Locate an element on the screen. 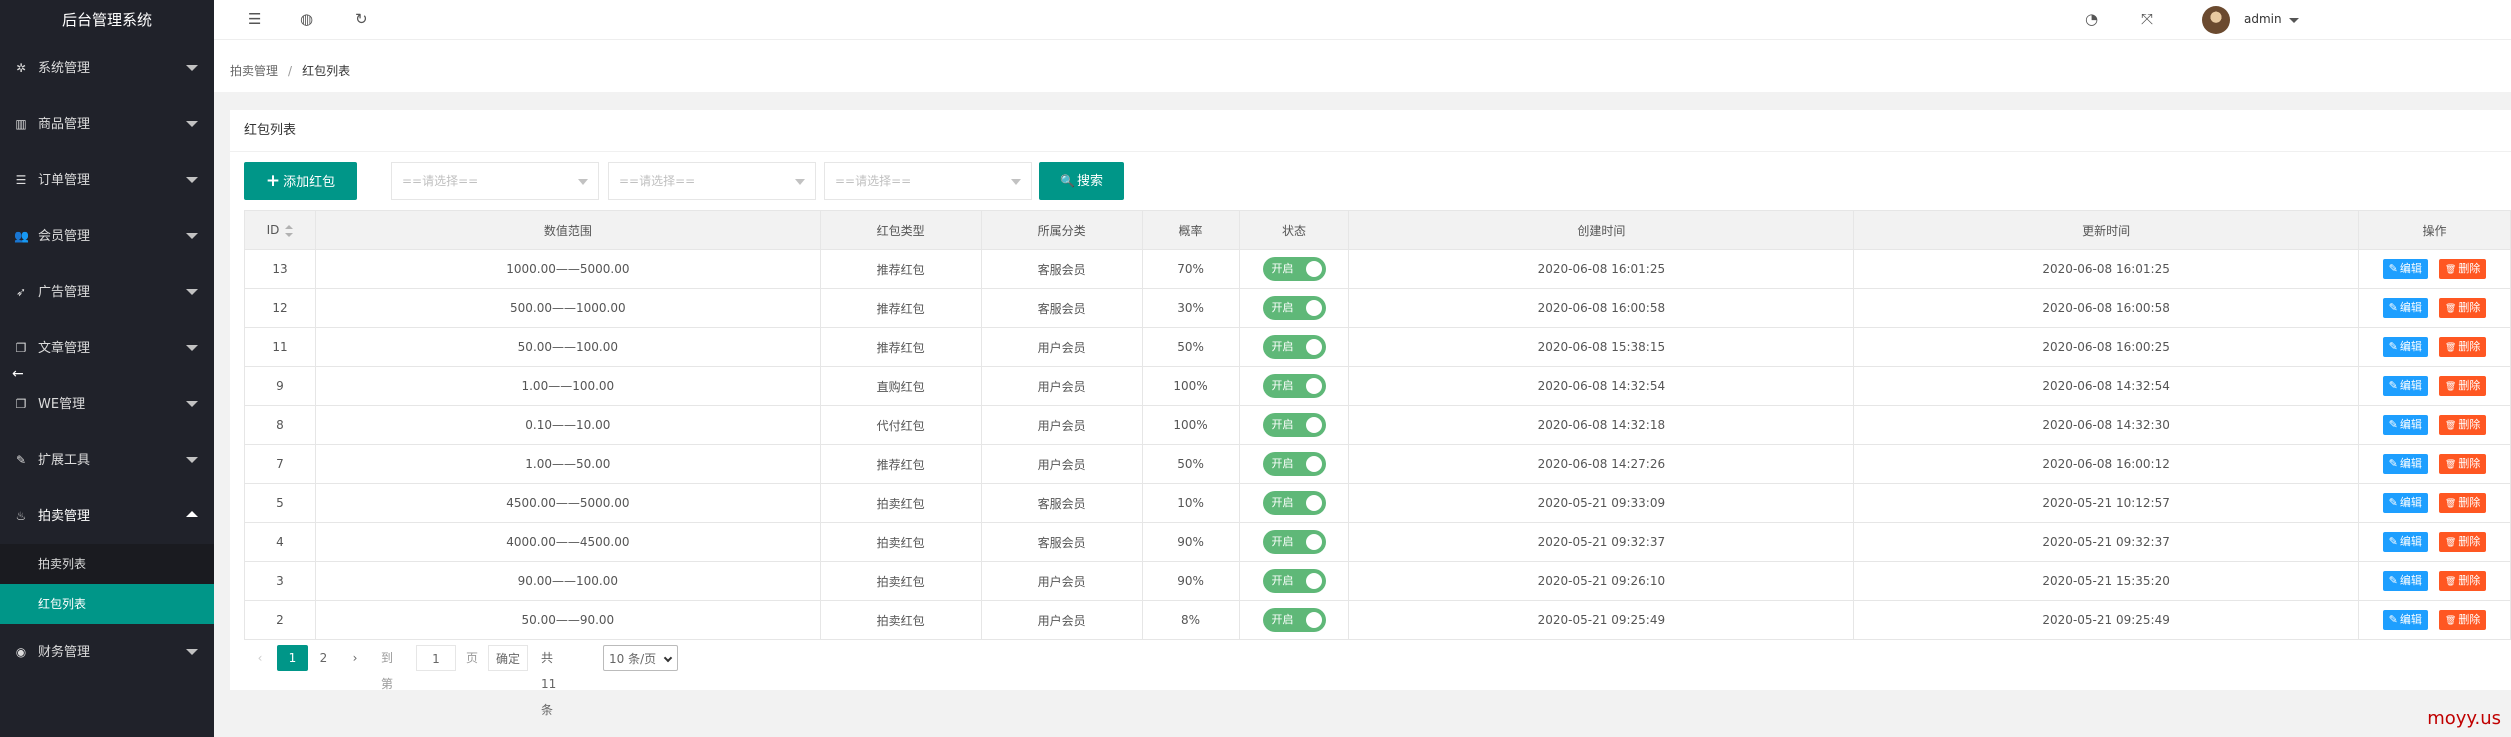 The width and height of the screenshot is (2511, 737). search-button: 🔍 搜索 is located at coordinates (1081, 181).